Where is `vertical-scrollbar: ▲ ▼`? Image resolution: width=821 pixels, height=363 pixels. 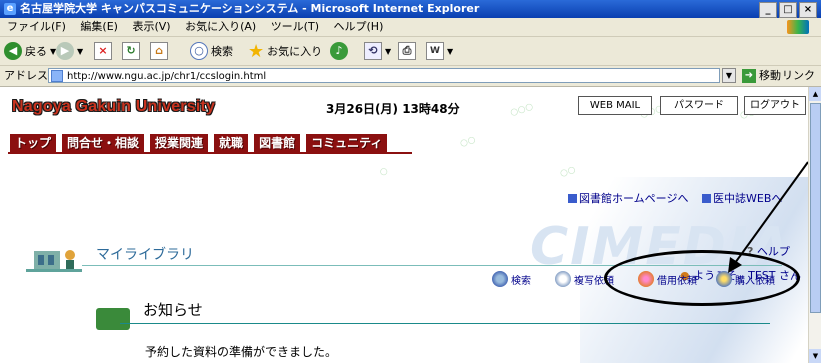 vertical-scrollbar: ▲ ▼ is located at coordinates (814, 225).